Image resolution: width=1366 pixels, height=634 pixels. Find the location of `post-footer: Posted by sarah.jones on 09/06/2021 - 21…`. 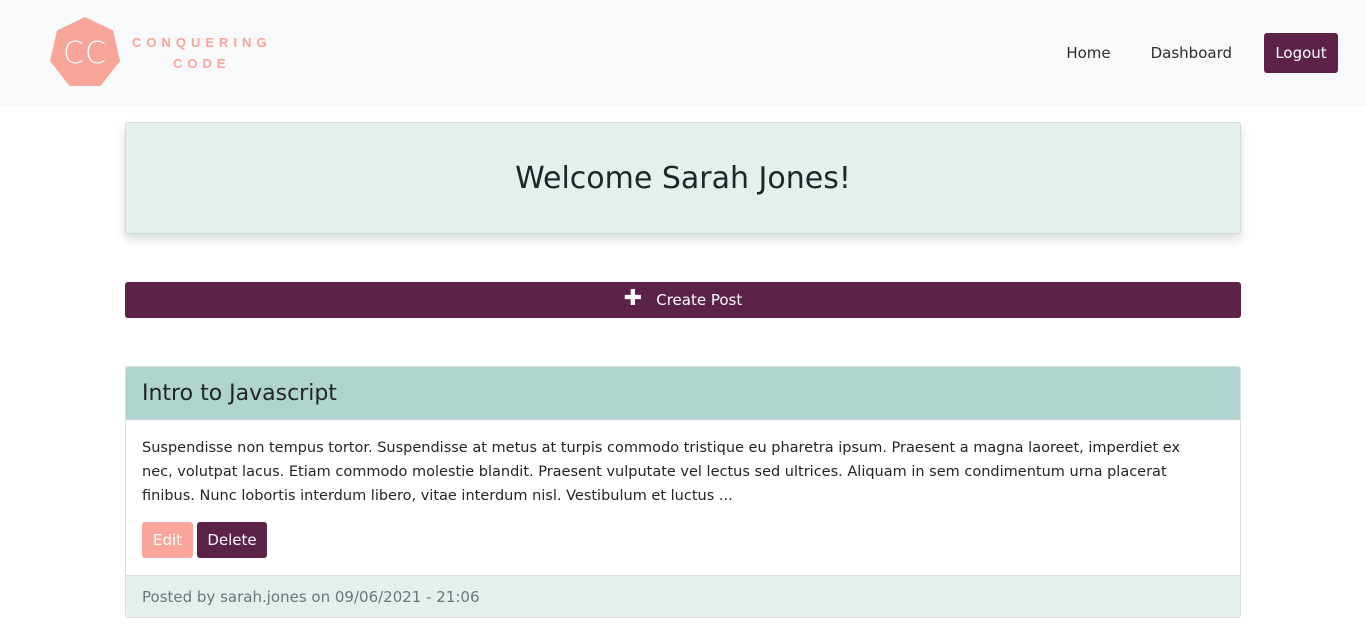

post-footer: Posted by sarah.jones on 09/06/2021 - 21… is located at coordinates (683, 596).